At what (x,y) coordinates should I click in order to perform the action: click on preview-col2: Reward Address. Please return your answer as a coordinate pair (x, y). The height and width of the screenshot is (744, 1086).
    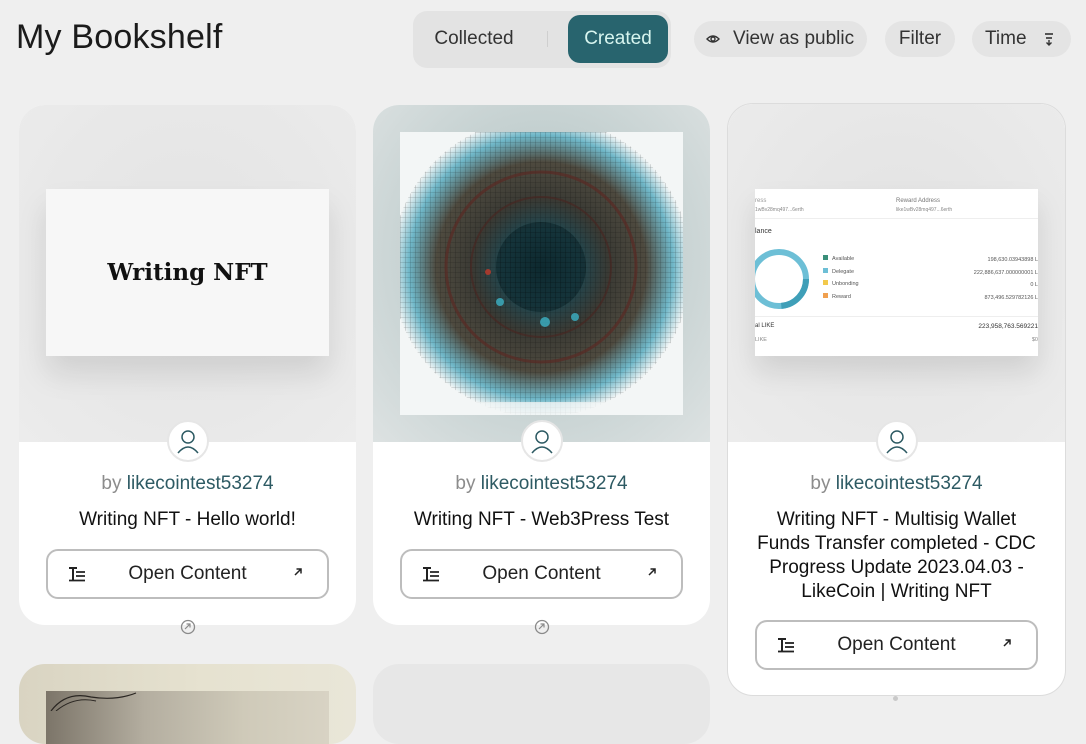
    Looking at the image, I should click on (918, 201).